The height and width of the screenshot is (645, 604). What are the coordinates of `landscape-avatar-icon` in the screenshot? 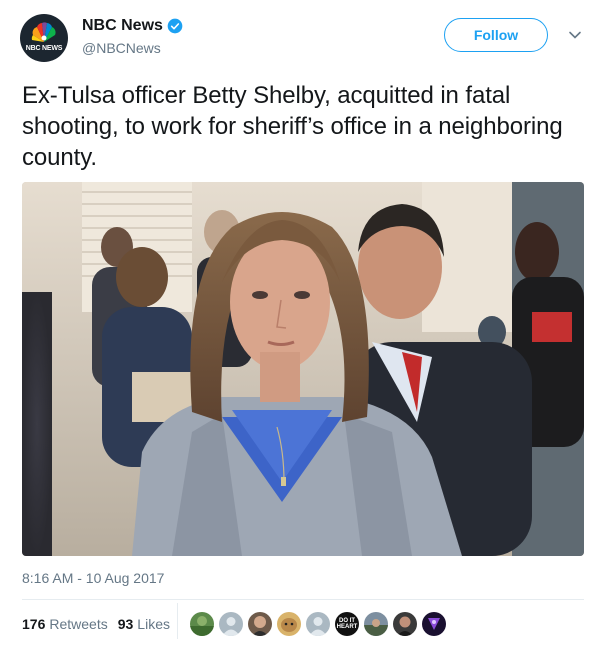 It's located at (202, 624).